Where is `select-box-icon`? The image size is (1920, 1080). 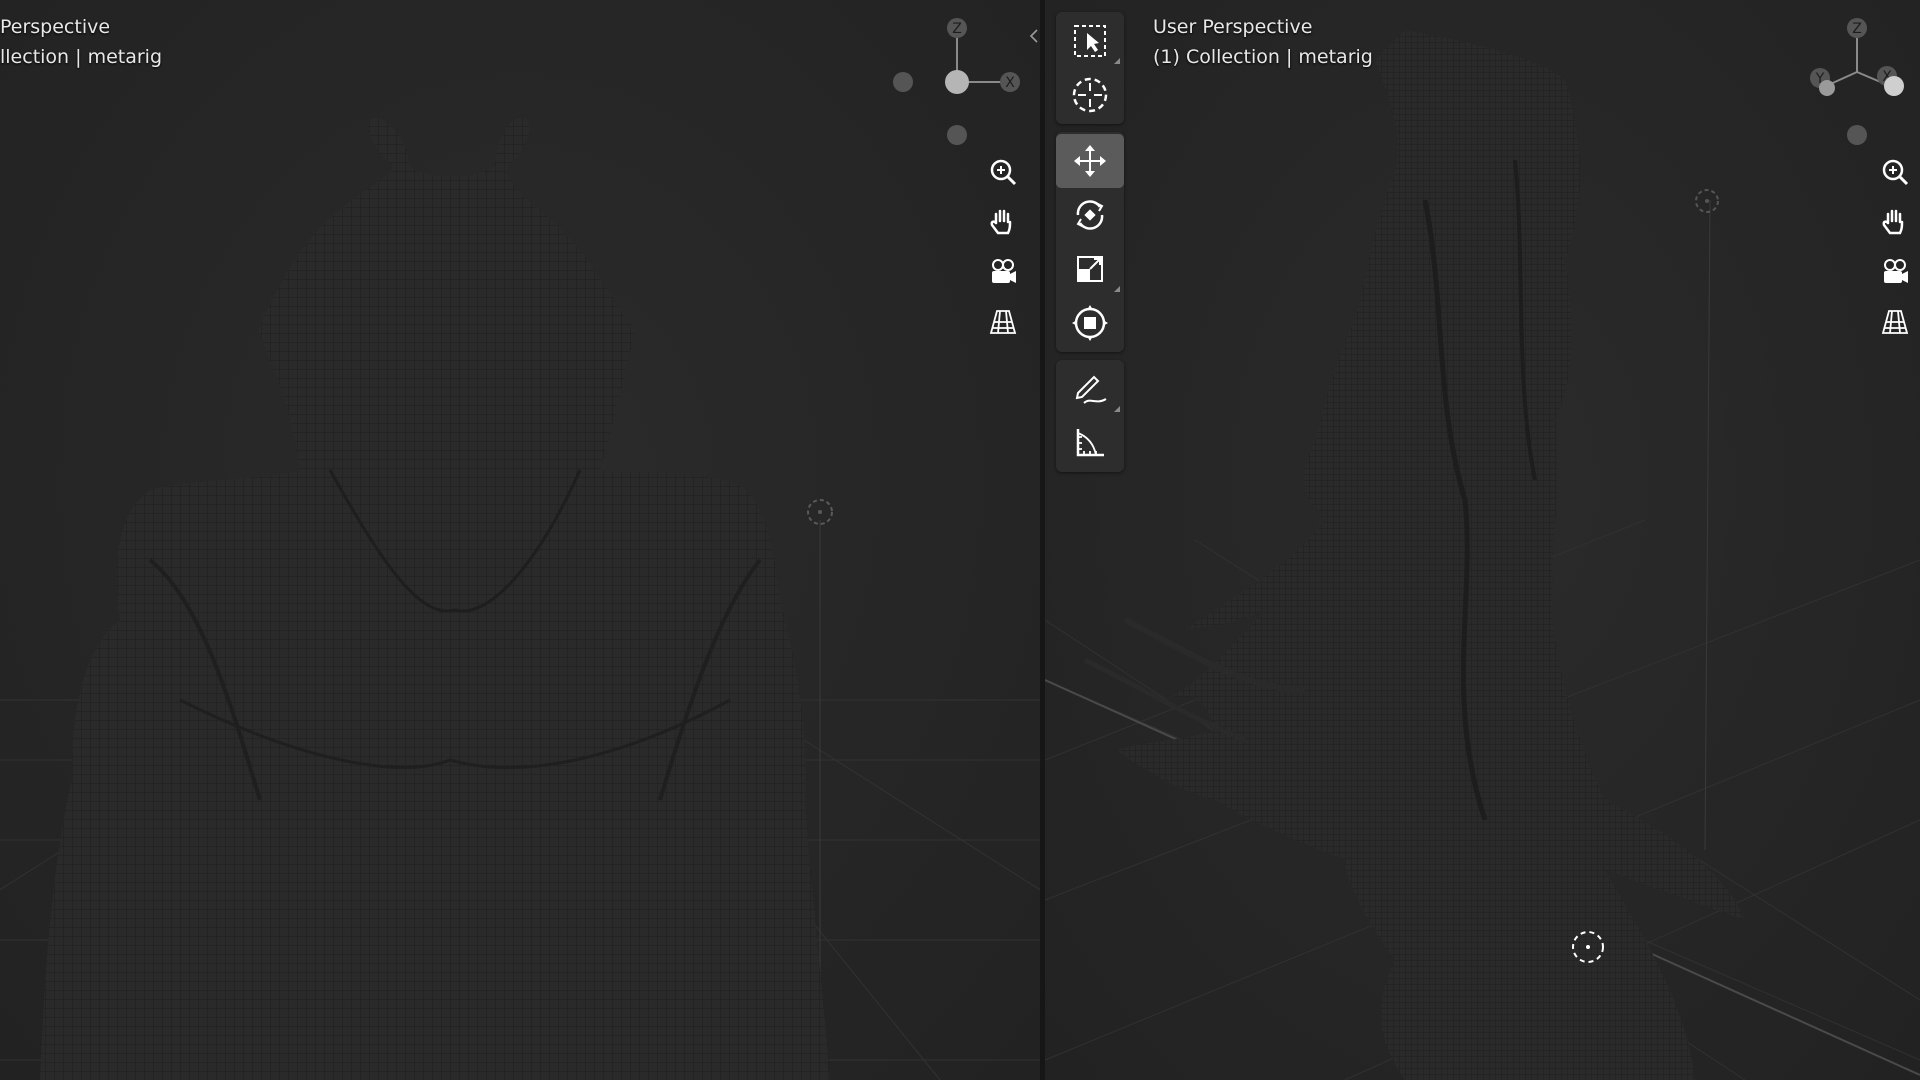 select-box-icon is located at coordinates (1090, 41).